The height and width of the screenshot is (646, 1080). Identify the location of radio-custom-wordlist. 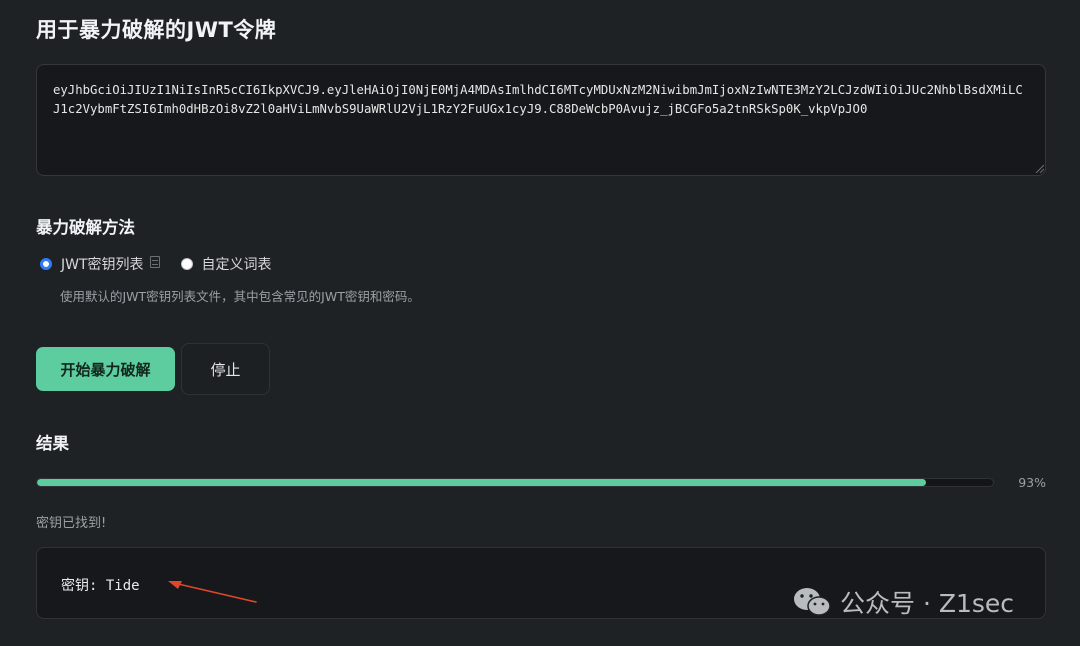
(186, 264).